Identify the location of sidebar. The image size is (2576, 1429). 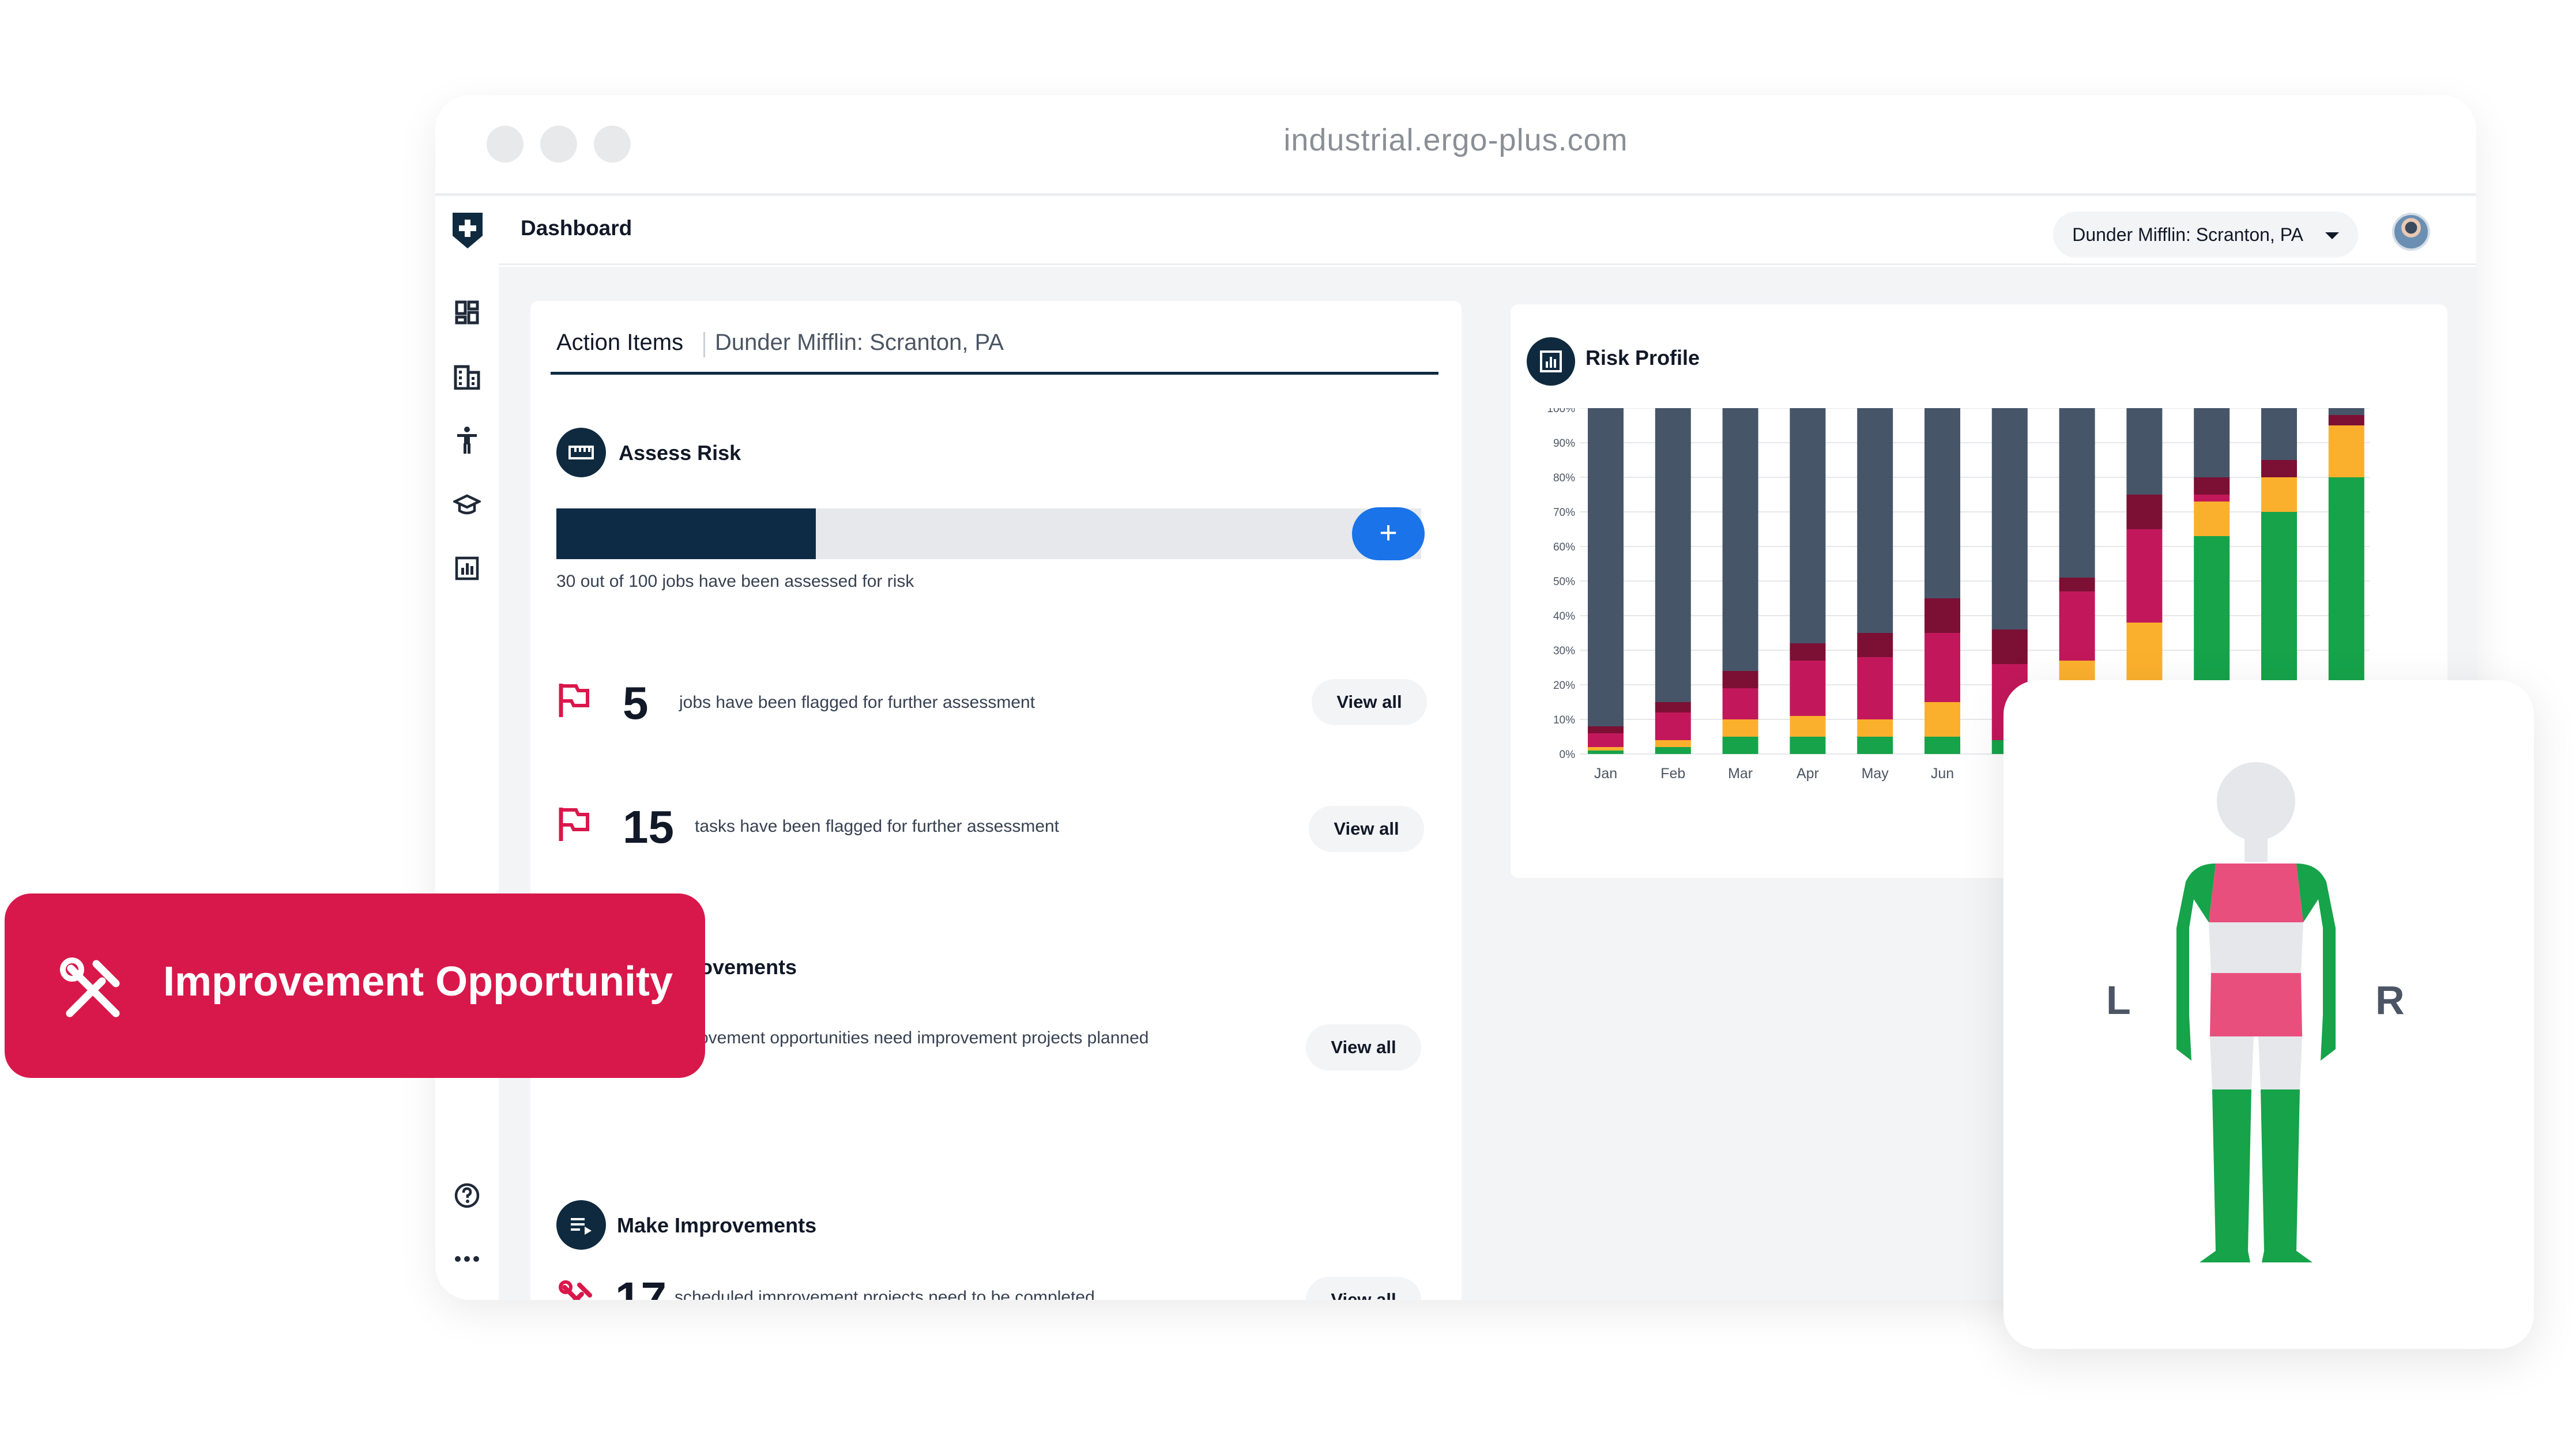
(467, 749).